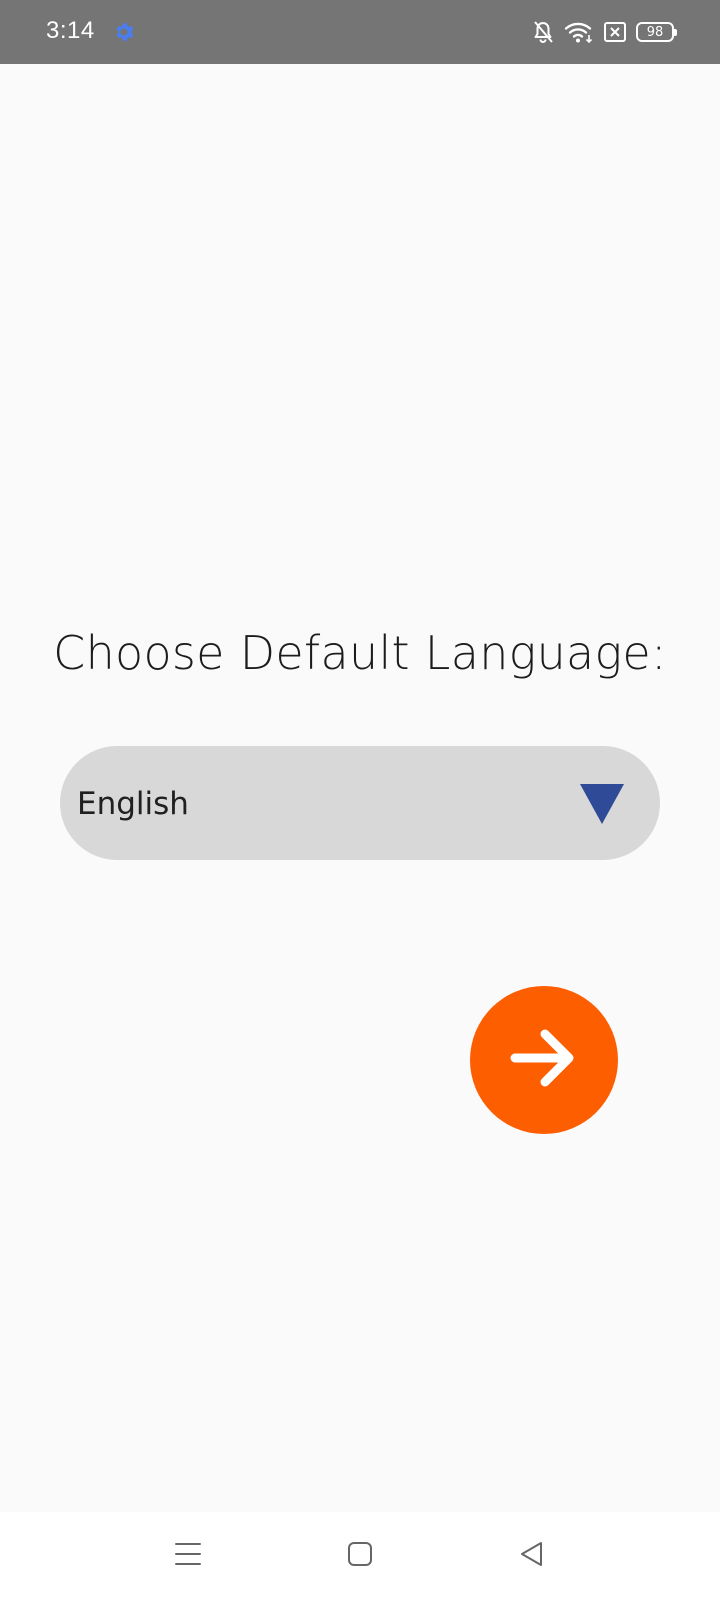 This screenshot has height=1600, width=720. What do you see at coordinates (579, 32) in the screenshot?
I see `wifi-icon` at bounding box center [579, 32].